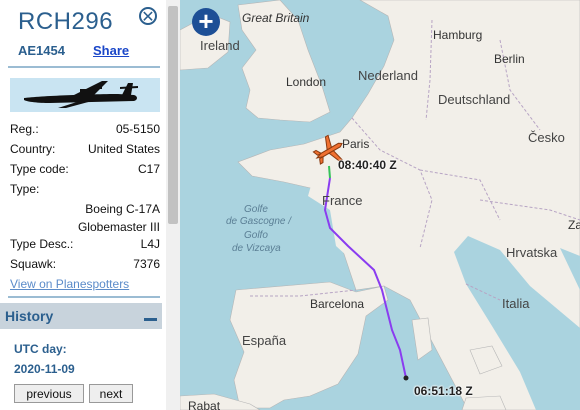  I want to click on utc-day-value: 2020-11-09, so click(44, 369).